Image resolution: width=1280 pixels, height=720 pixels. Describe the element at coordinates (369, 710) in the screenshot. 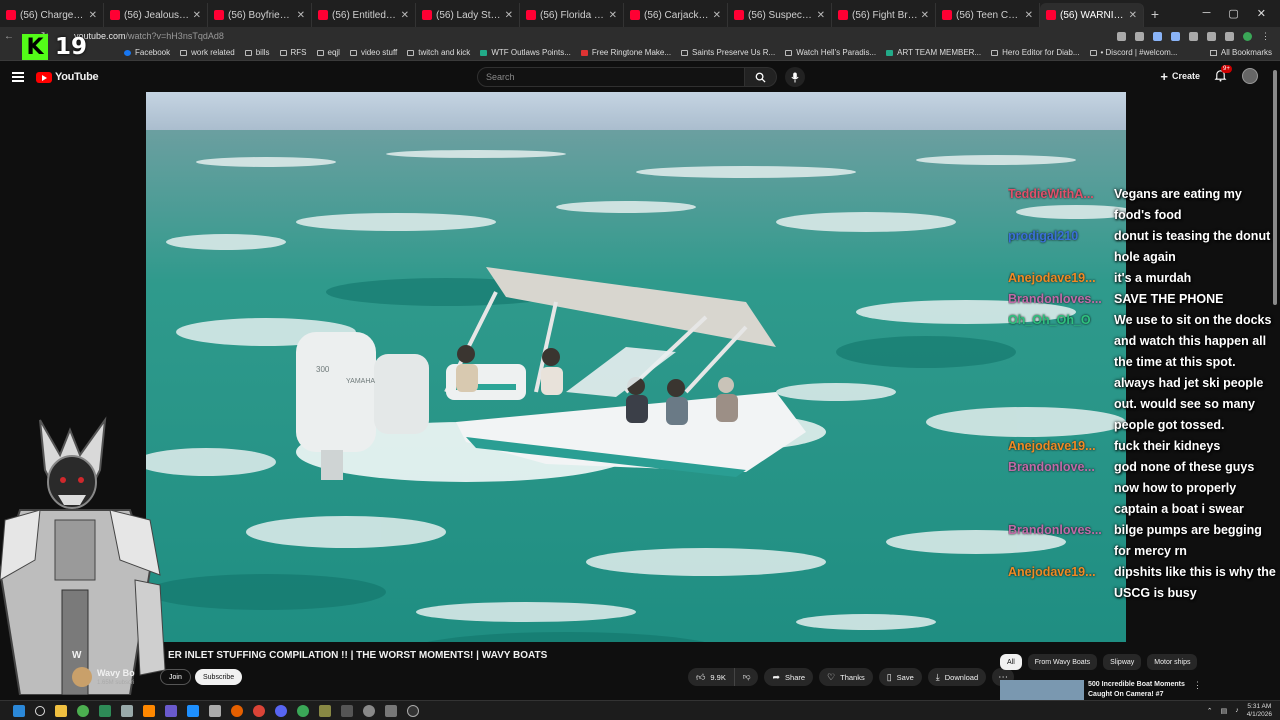

I see `settings-app-icon` at that location.